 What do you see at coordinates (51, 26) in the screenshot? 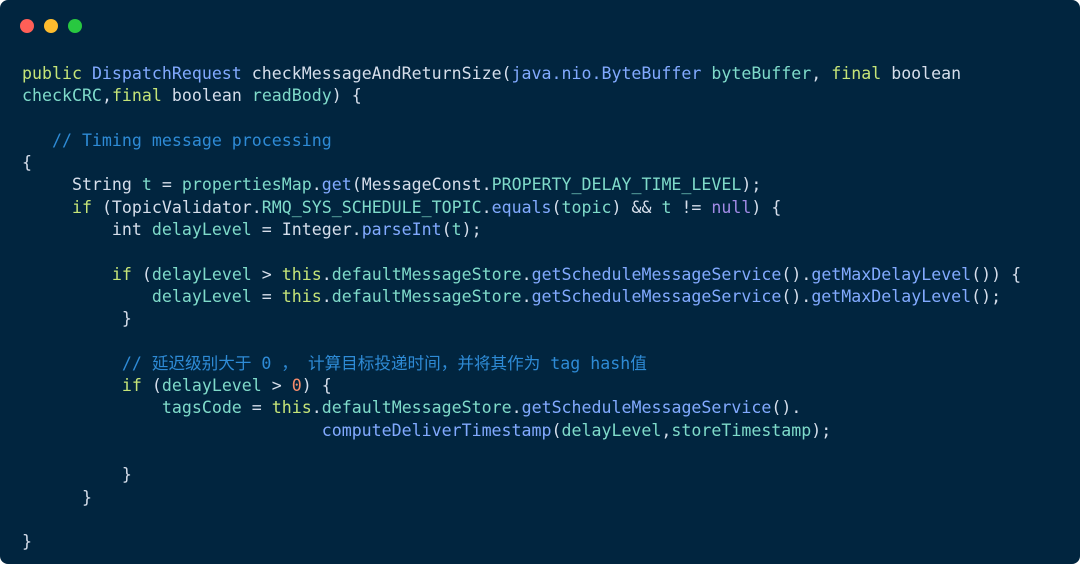
I see `minimize-button` at bounding box center [51, 26].